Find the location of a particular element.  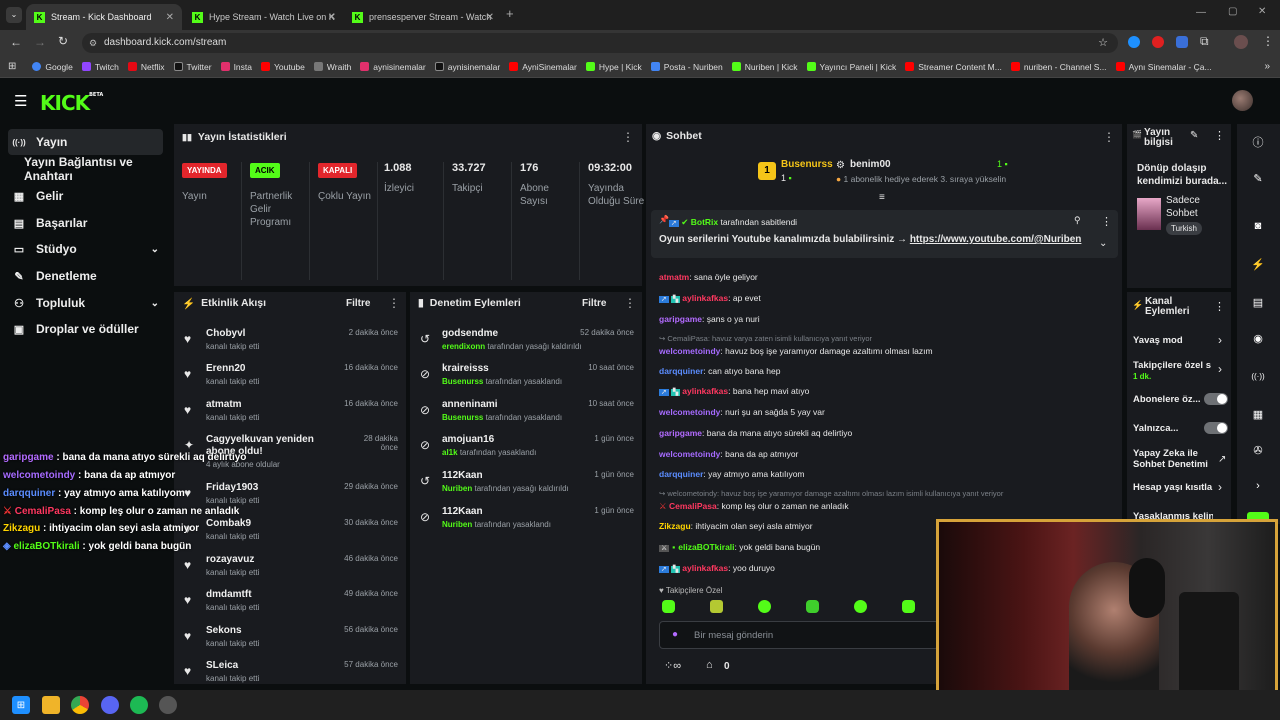

external-link-icon: ↗ is located at coordinates (1222, 459).